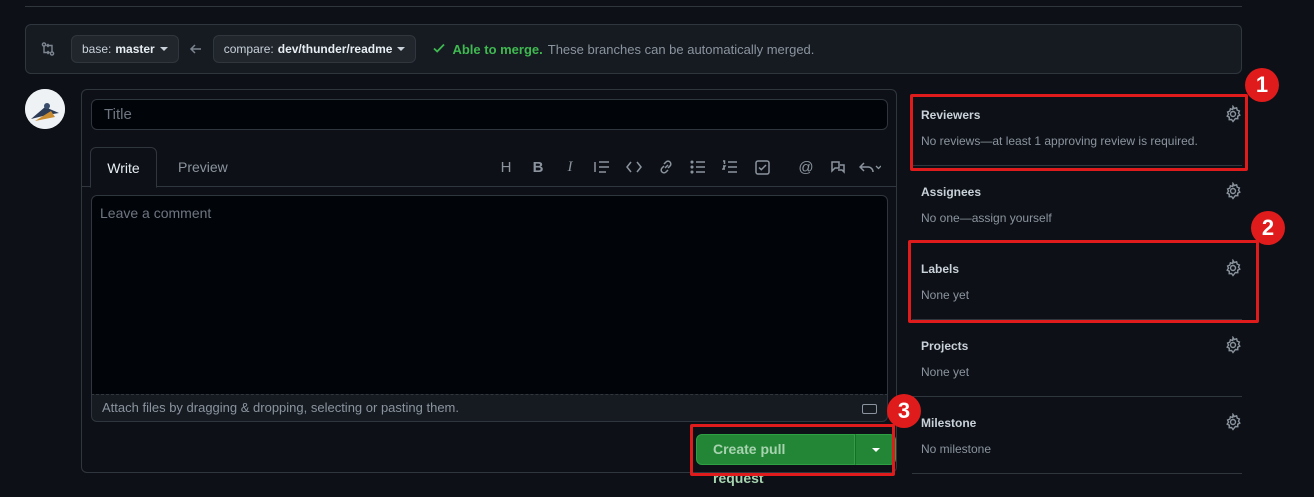  Describe the element at coordinates (666, 167) in the screenshot. I see `link-icon` at that location.